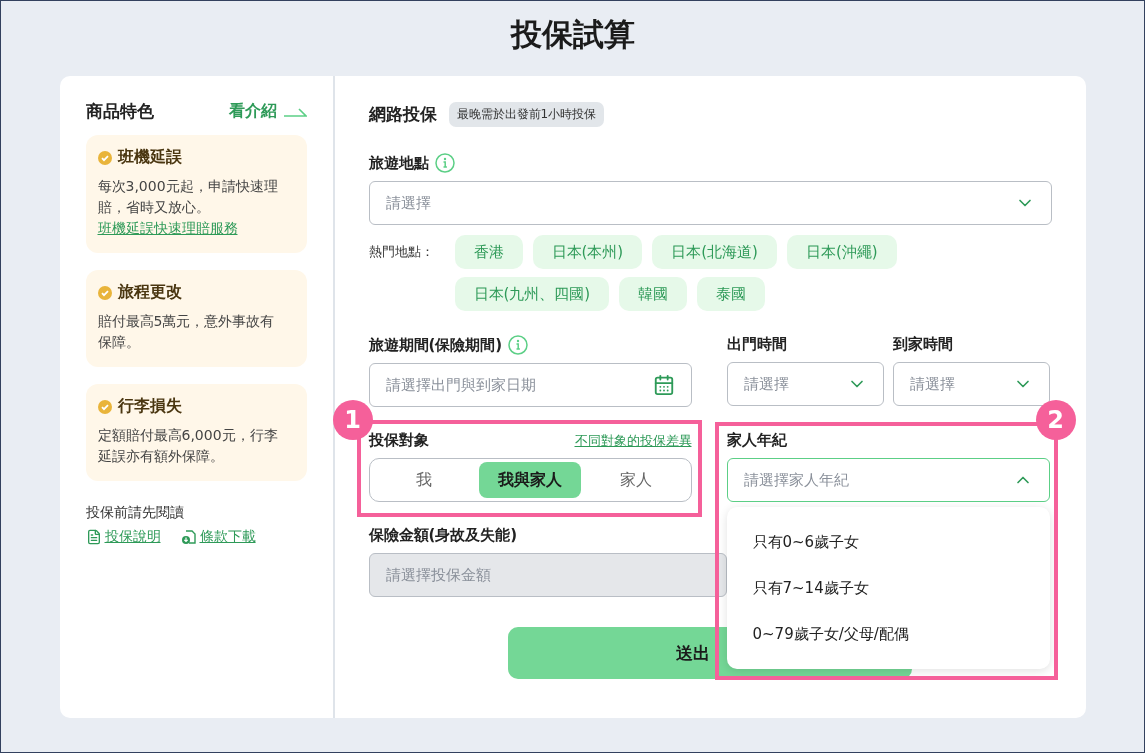  What do you see at coordinates (731, 294) in the screenshot?
I see `destination-chip: 泰國` at bounding box center [731, 294].